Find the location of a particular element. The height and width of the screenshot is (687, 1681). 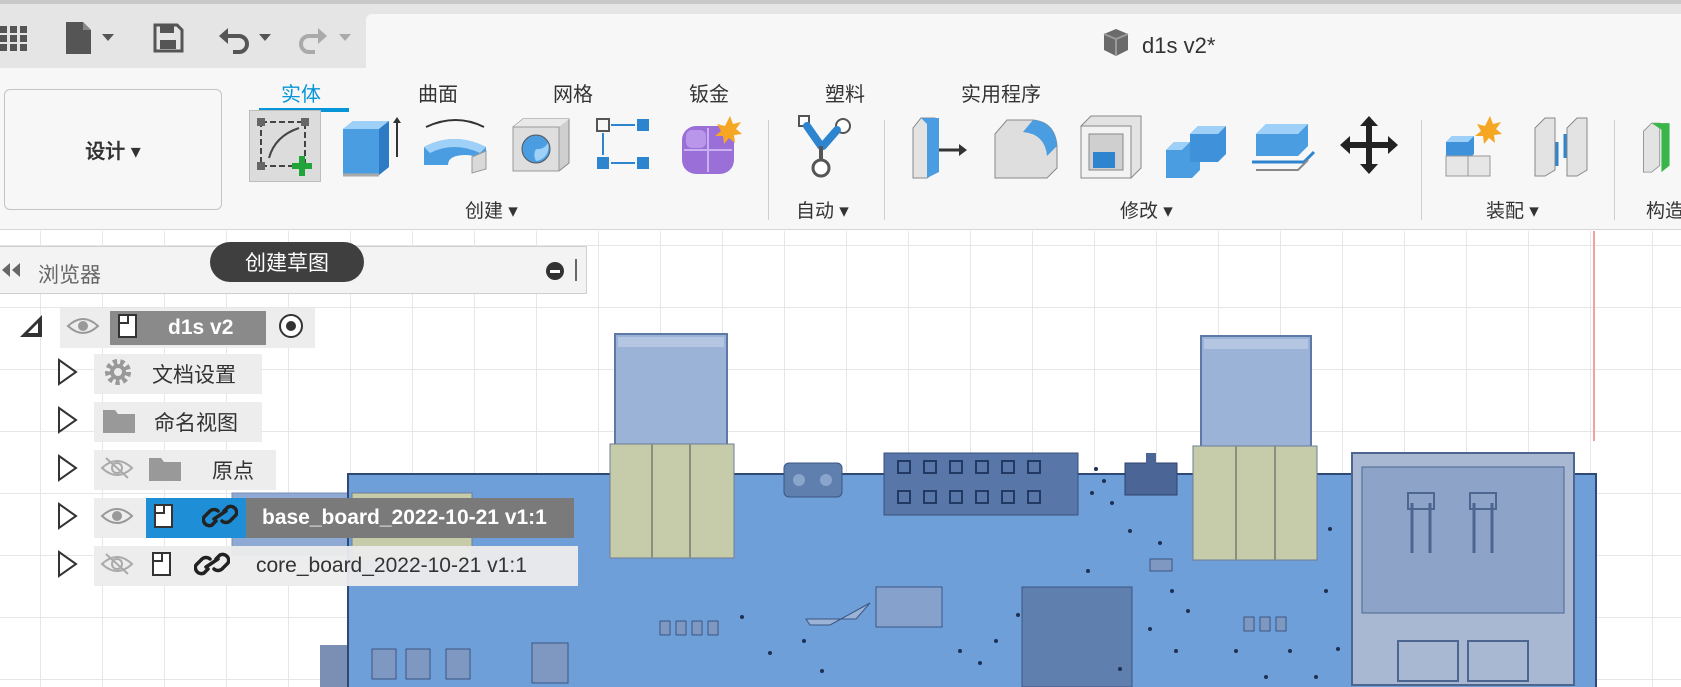

extrude-icon is located at coordinates (372, 147).